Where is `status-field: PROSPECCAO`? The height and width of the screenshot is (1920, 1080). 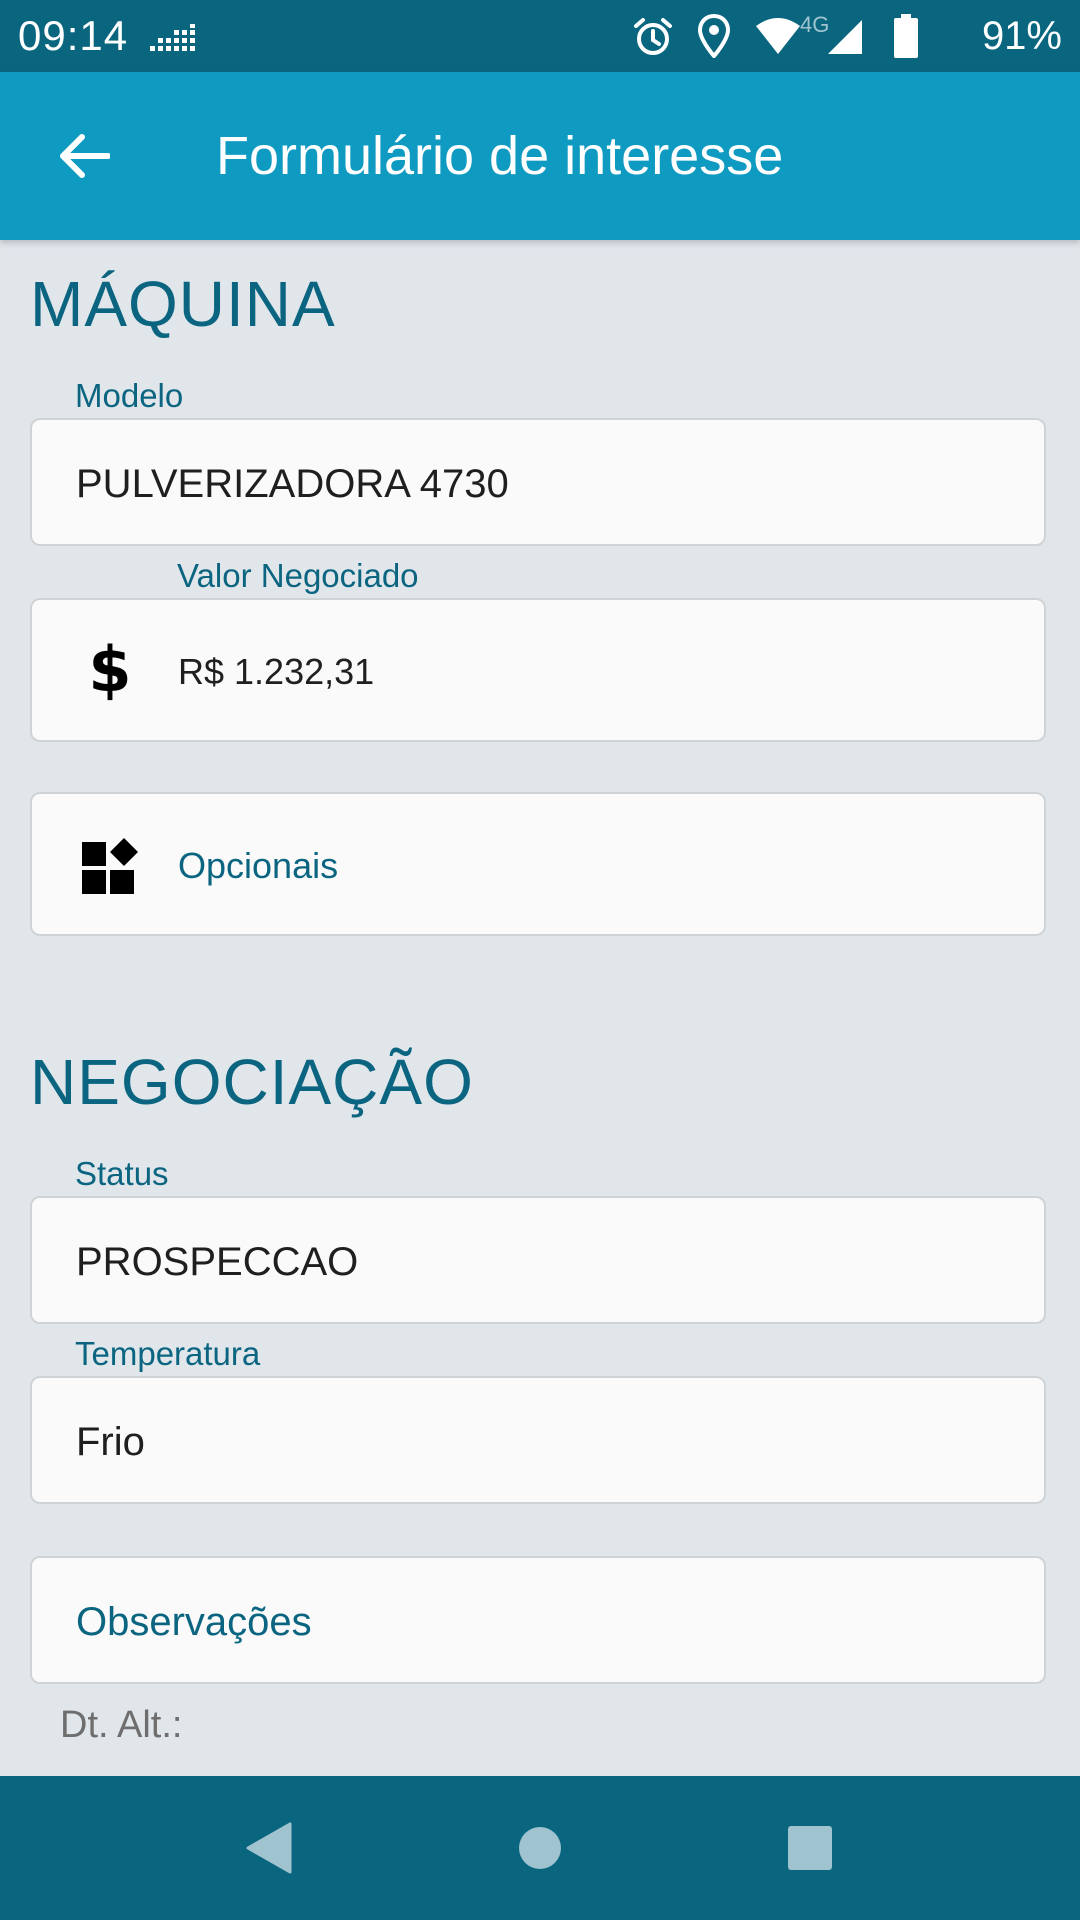
status-field: PROSPECCAO is located at coordinates (538, 1260).